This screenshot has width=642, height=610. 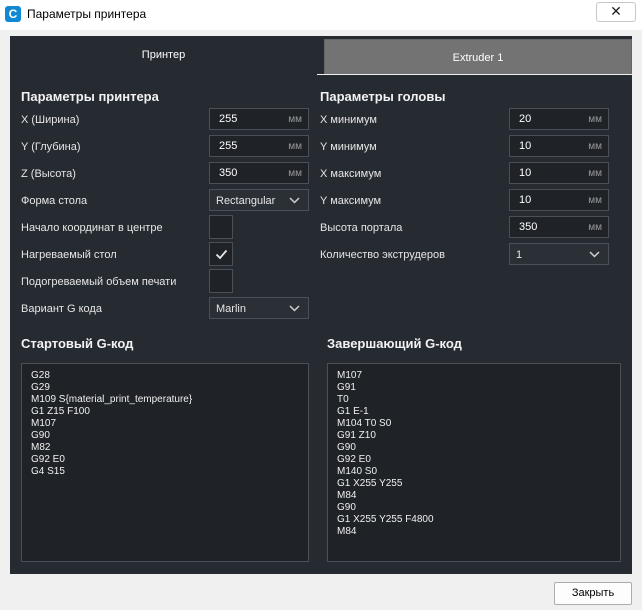 What do you see at coordinates (559, 173) in the screenshot?
I see `x-max-input: 10 мм` at bounding box center [559, 173].